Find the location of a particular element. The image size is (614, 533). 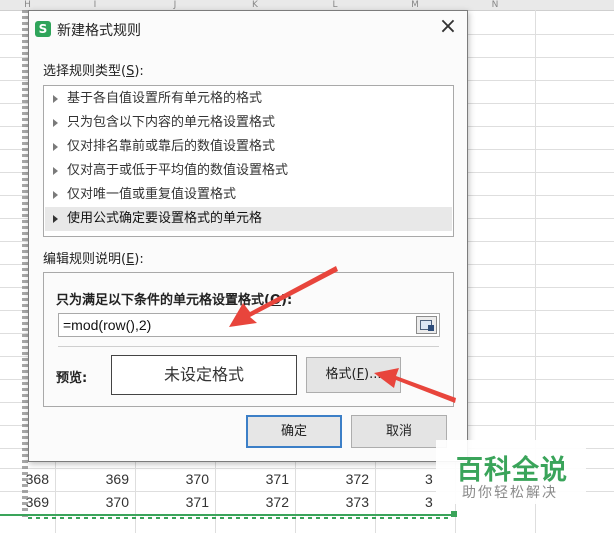

dialog-titlebar: S 新建格式规则 × is located at coordinates (248, 28).